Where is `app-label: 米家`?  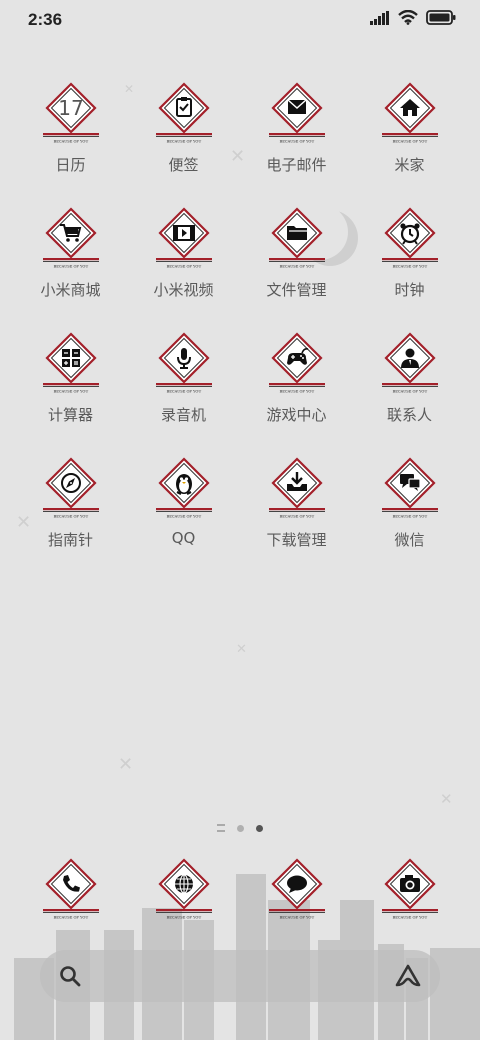 app-label: 米家 is located at coordinates (409, 165).